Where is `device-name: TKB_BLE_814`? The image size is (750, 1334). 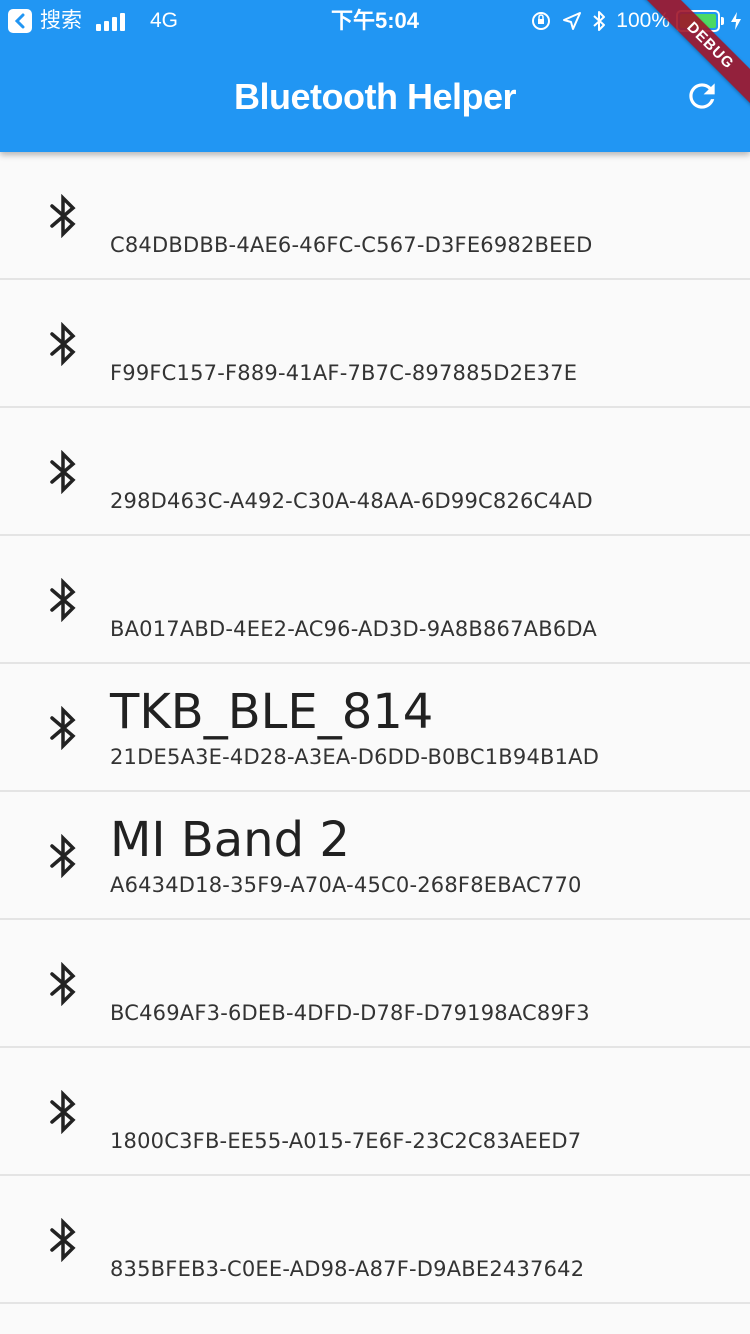
device-name: TKB_BLE_814 is located at coordinates (272, 712).